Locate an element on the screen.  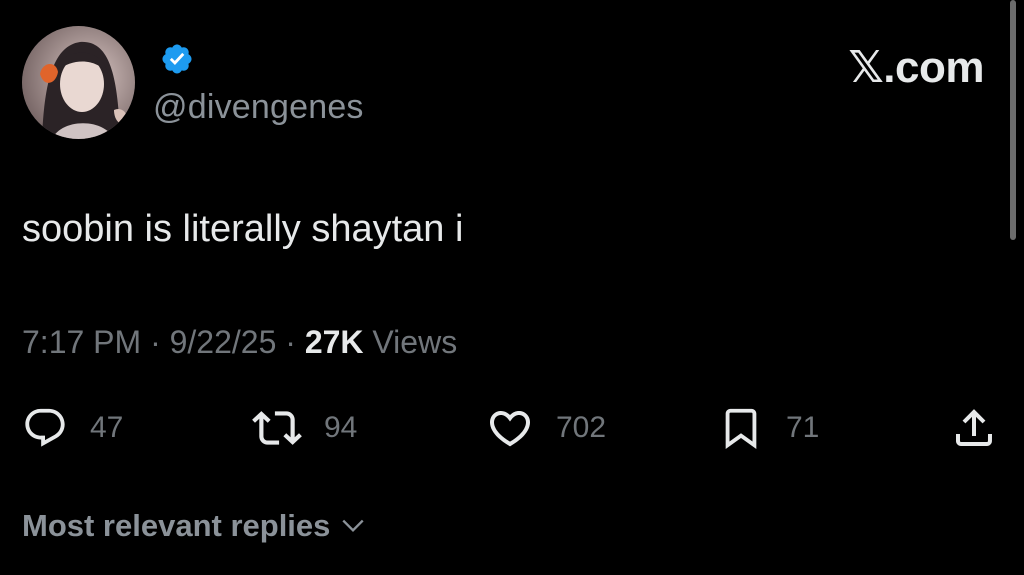
post-date: 9/22/25 is located at coordinates (223, 342).